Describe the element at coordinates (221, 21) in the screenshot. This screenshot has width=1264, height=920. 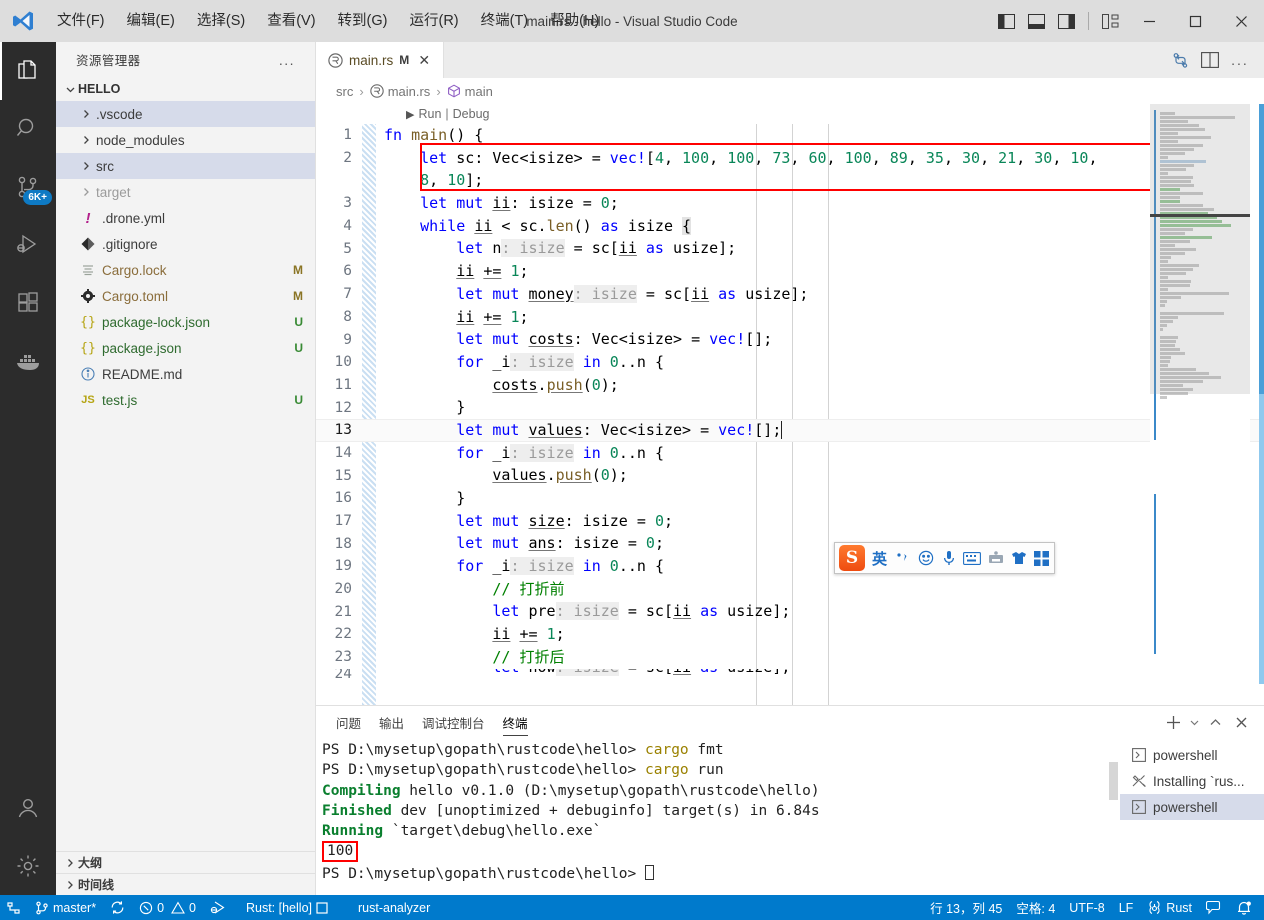
I see `menu-select: 选择(S)` at that location.